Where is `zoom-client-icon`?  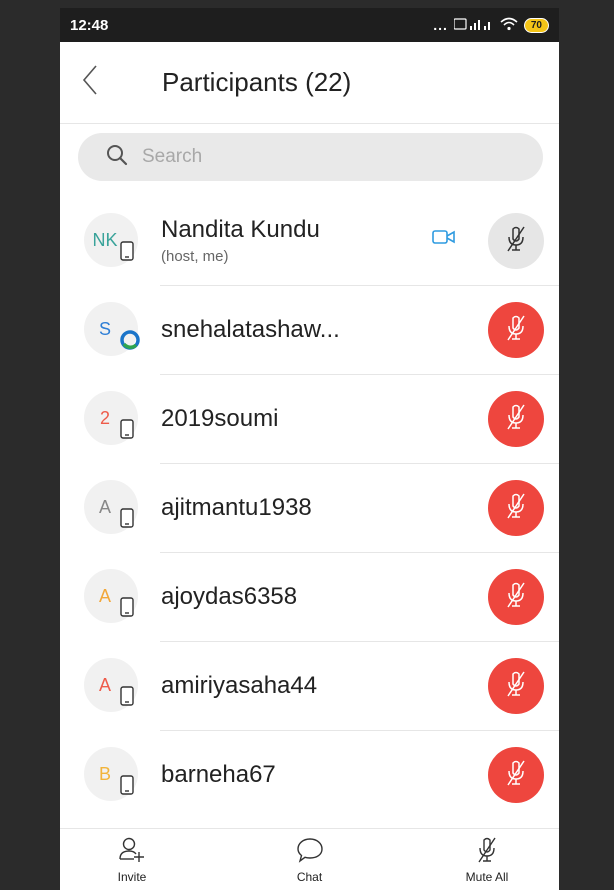 zoom-client-icon is located at coordinates (130, 342).